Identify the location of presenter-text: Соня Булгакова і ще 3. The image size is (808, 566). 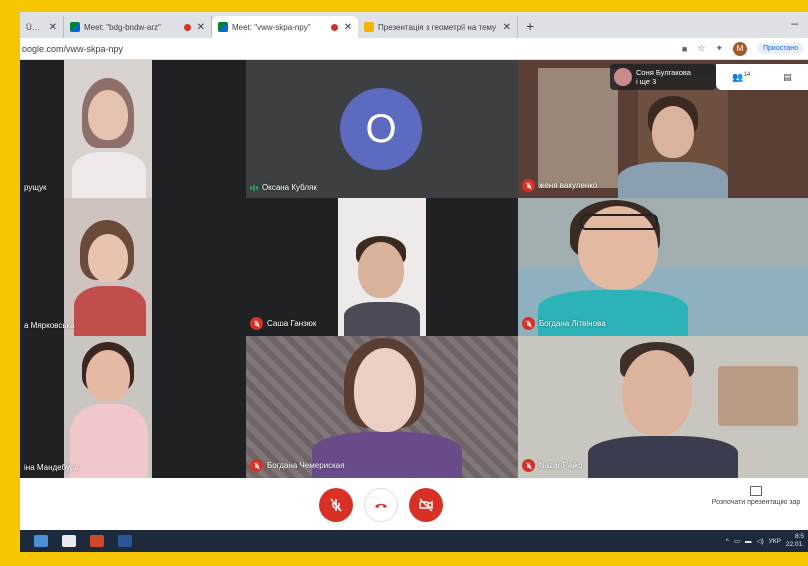
(663, 77).